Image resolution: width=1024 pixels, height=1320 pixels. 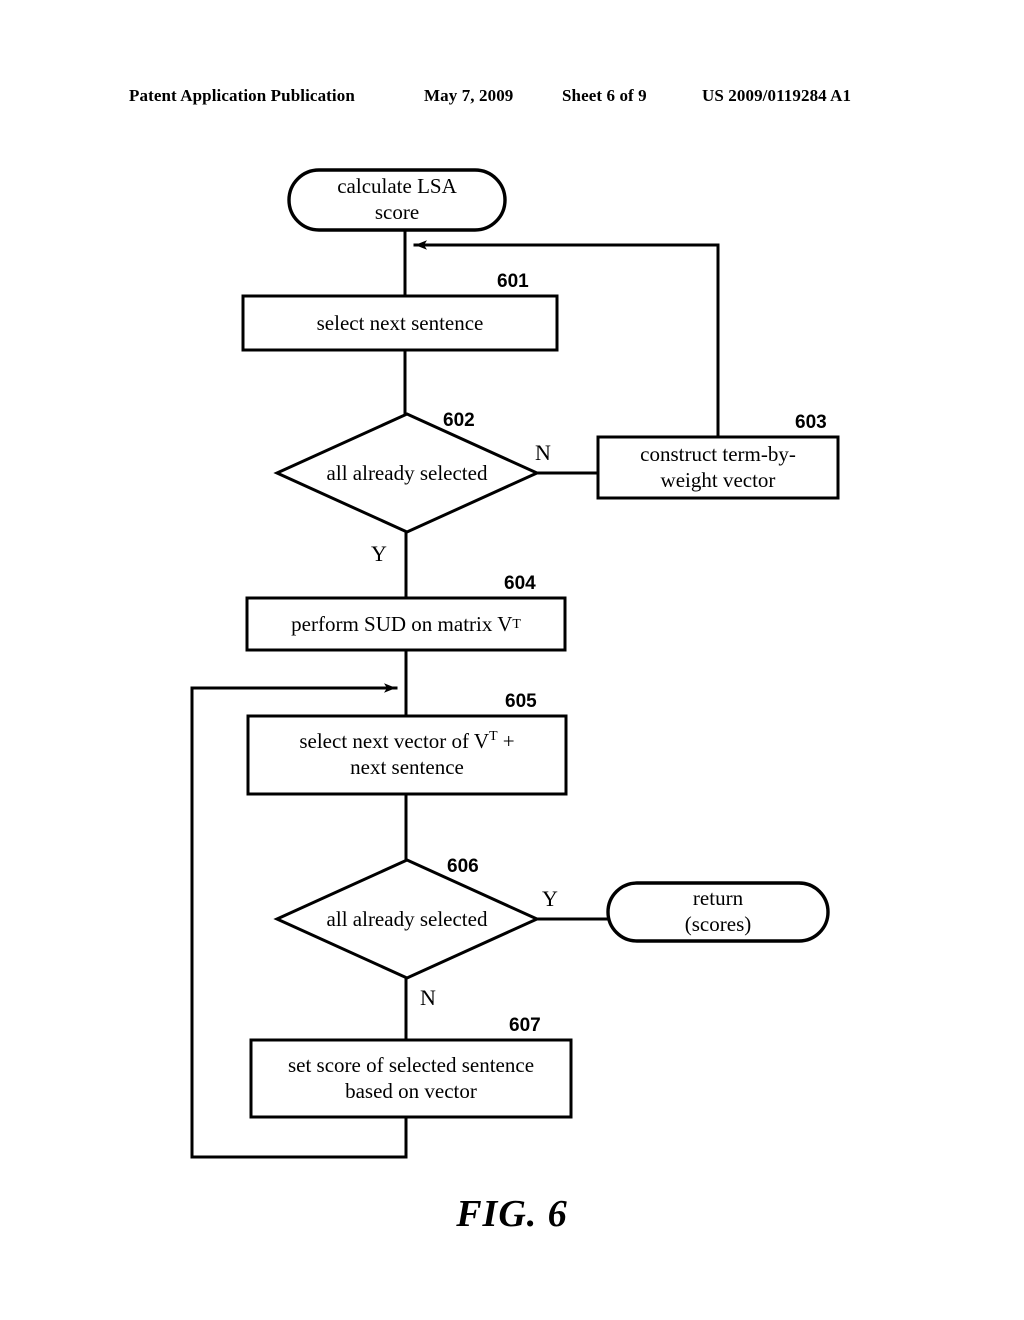 What do you see at coordinates (459, 420) in the screenshot?
I see `ref-label-602: 602` at bounding box center [459, 420].